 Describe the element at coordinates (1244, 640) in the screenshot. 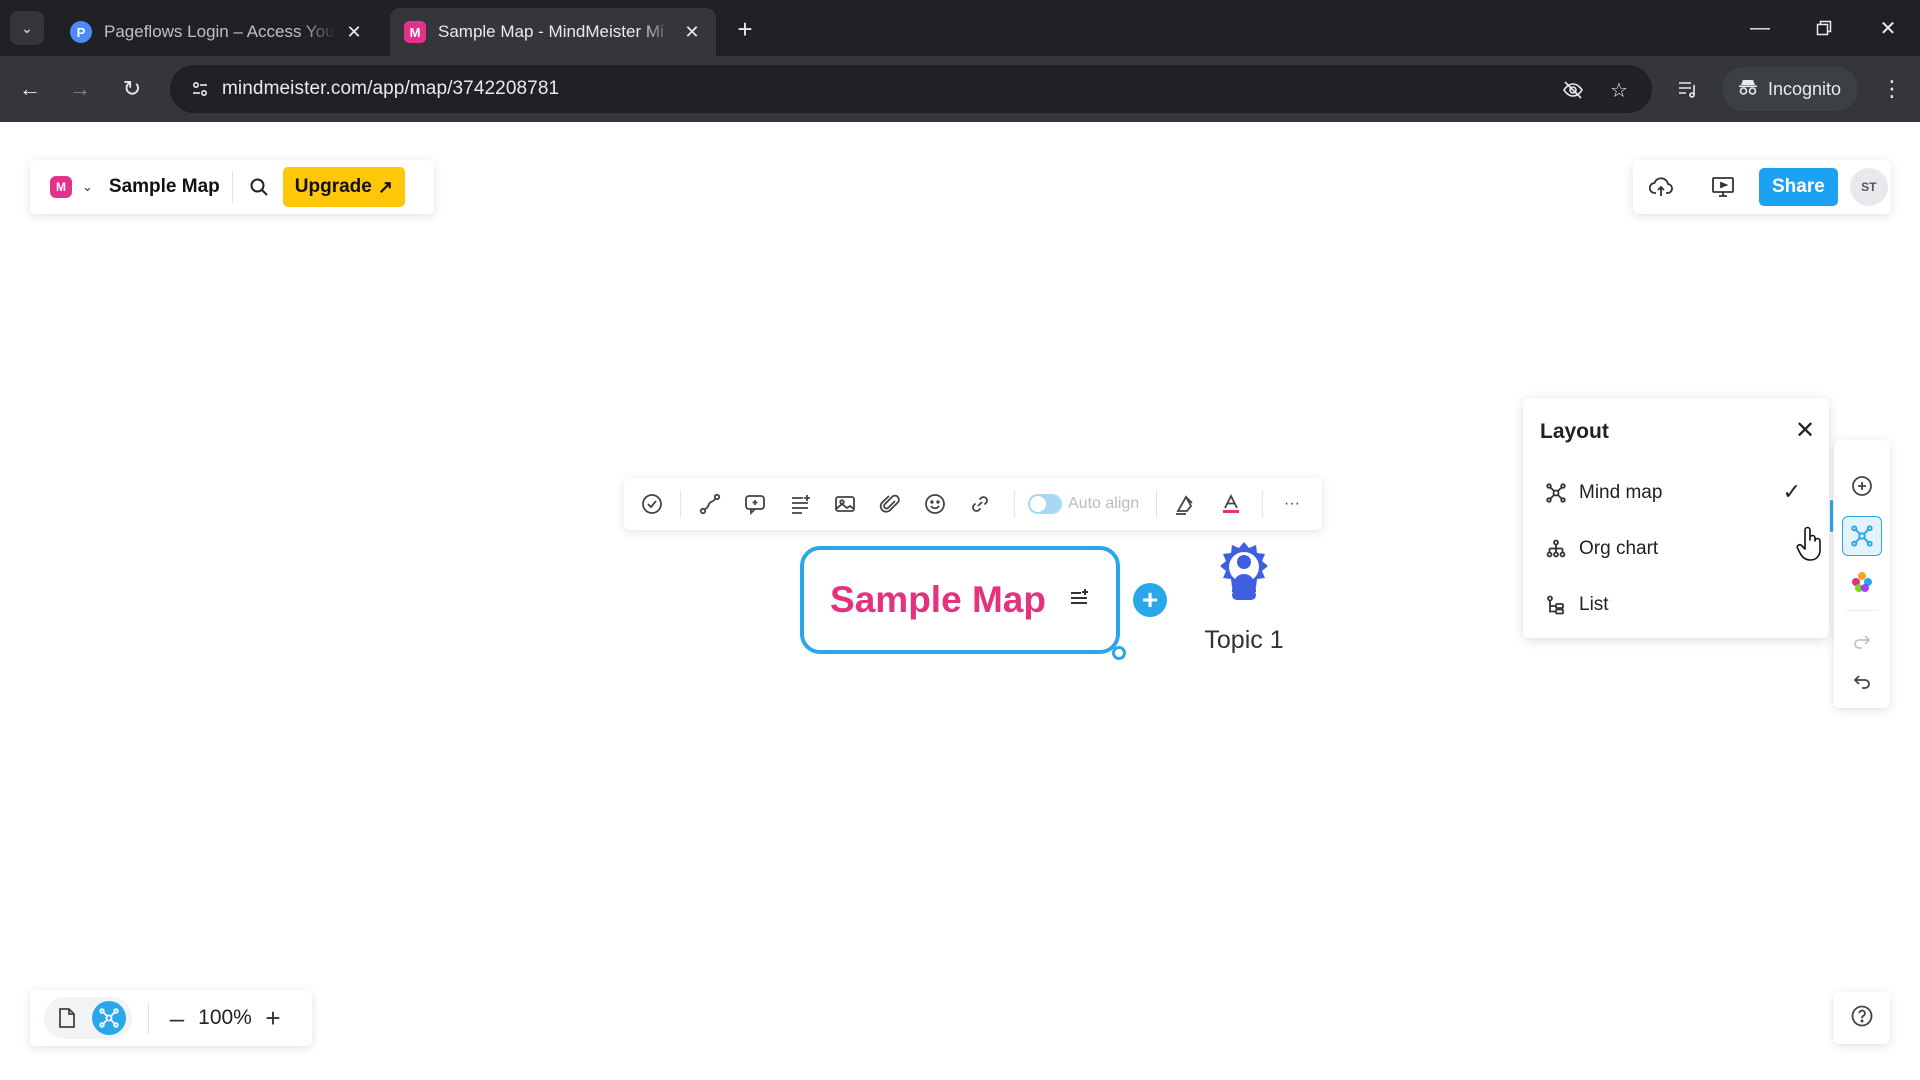

I see `topic-label: Topic 1` at that location.